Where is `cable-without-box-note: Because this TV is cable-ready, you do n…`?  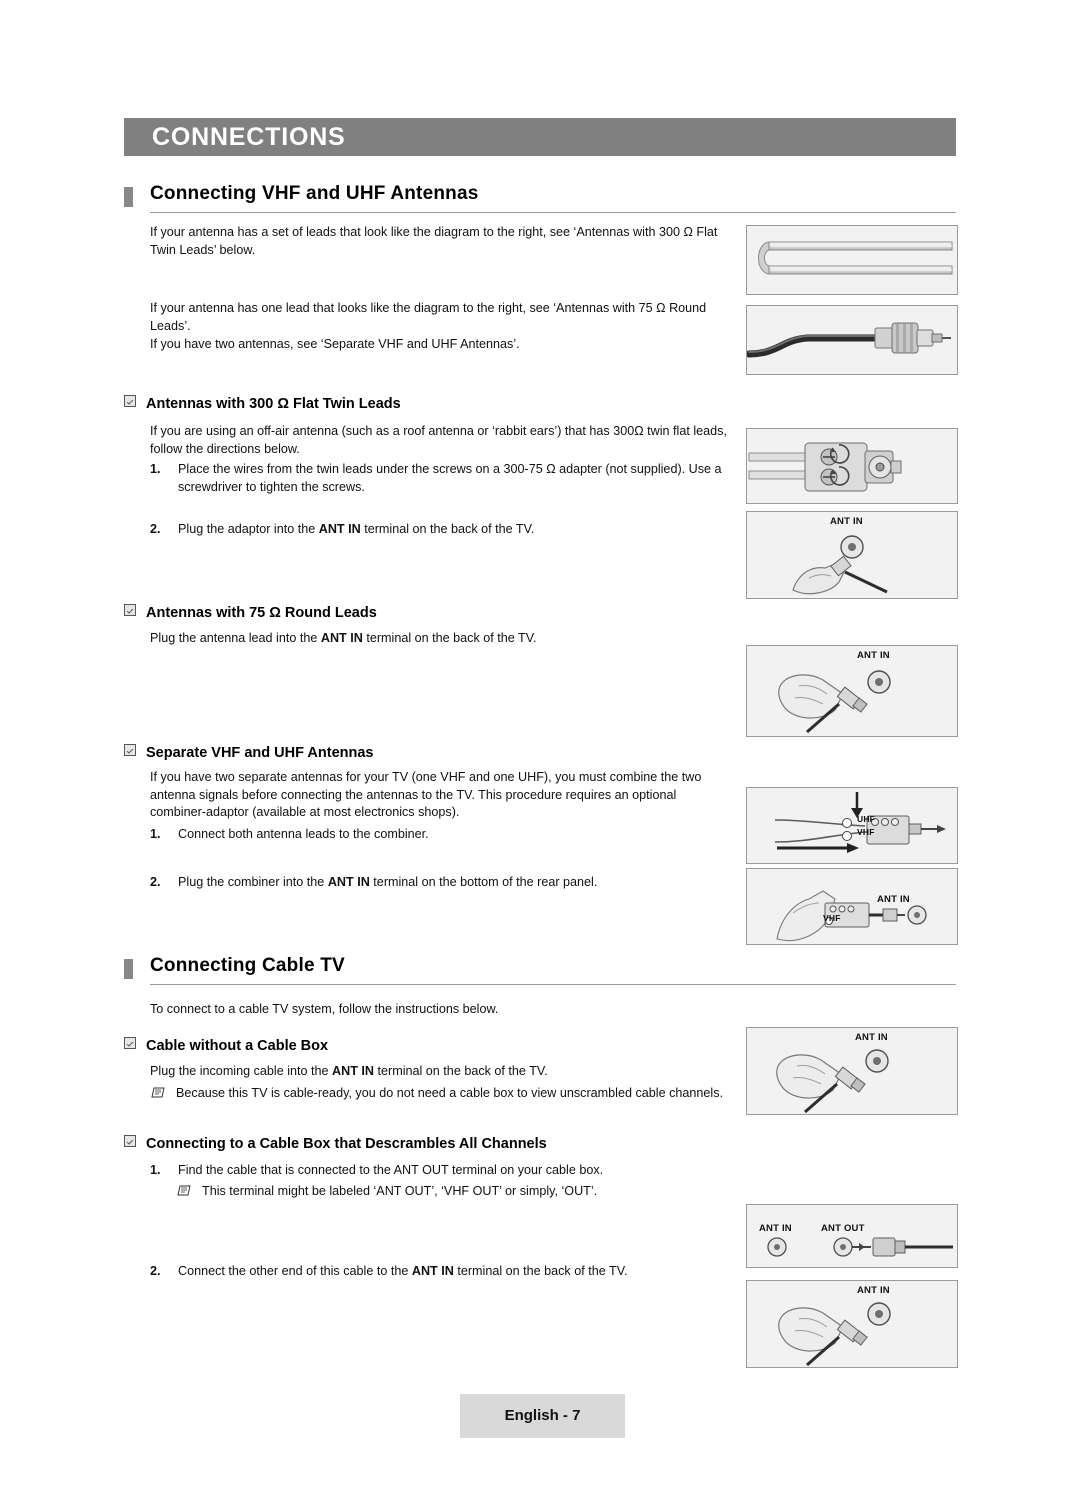
cable-without-box-note: Because this TV is cable-ready, you do n… is located at coordinates (440, 1094).